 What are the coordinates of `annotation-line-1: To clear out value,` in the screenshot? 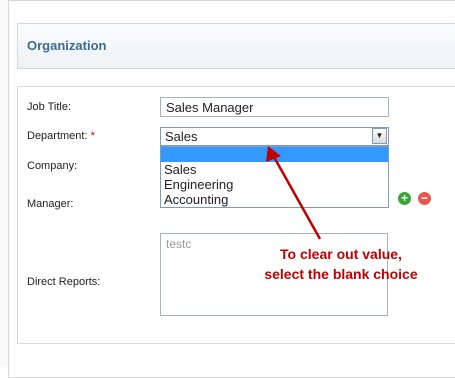 It's located at (341, 254).